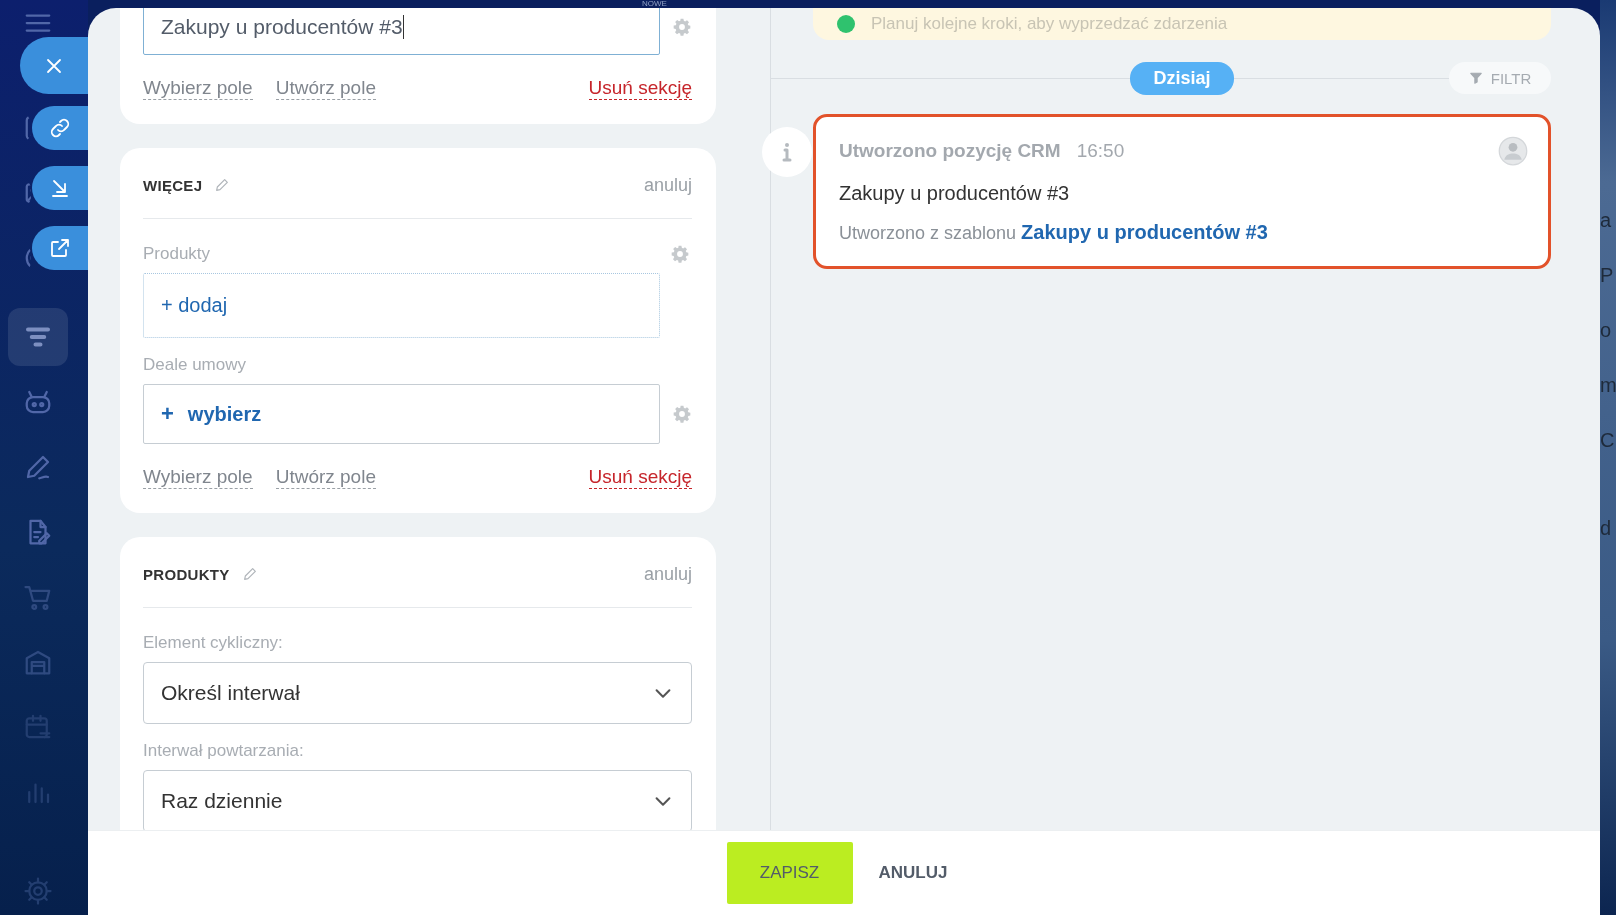 The image size is (1616, 915). Describe the element at coordinates (194, 305) in the screenshot. I see `add-link: + dodaj` at that location.